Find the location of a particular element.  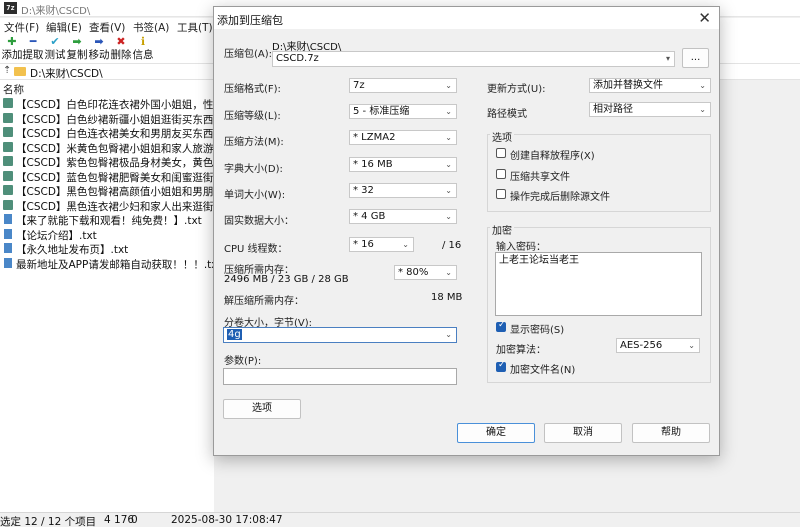

list-item: 【论坛介绍】.txt is located at coordinates (107, 234).